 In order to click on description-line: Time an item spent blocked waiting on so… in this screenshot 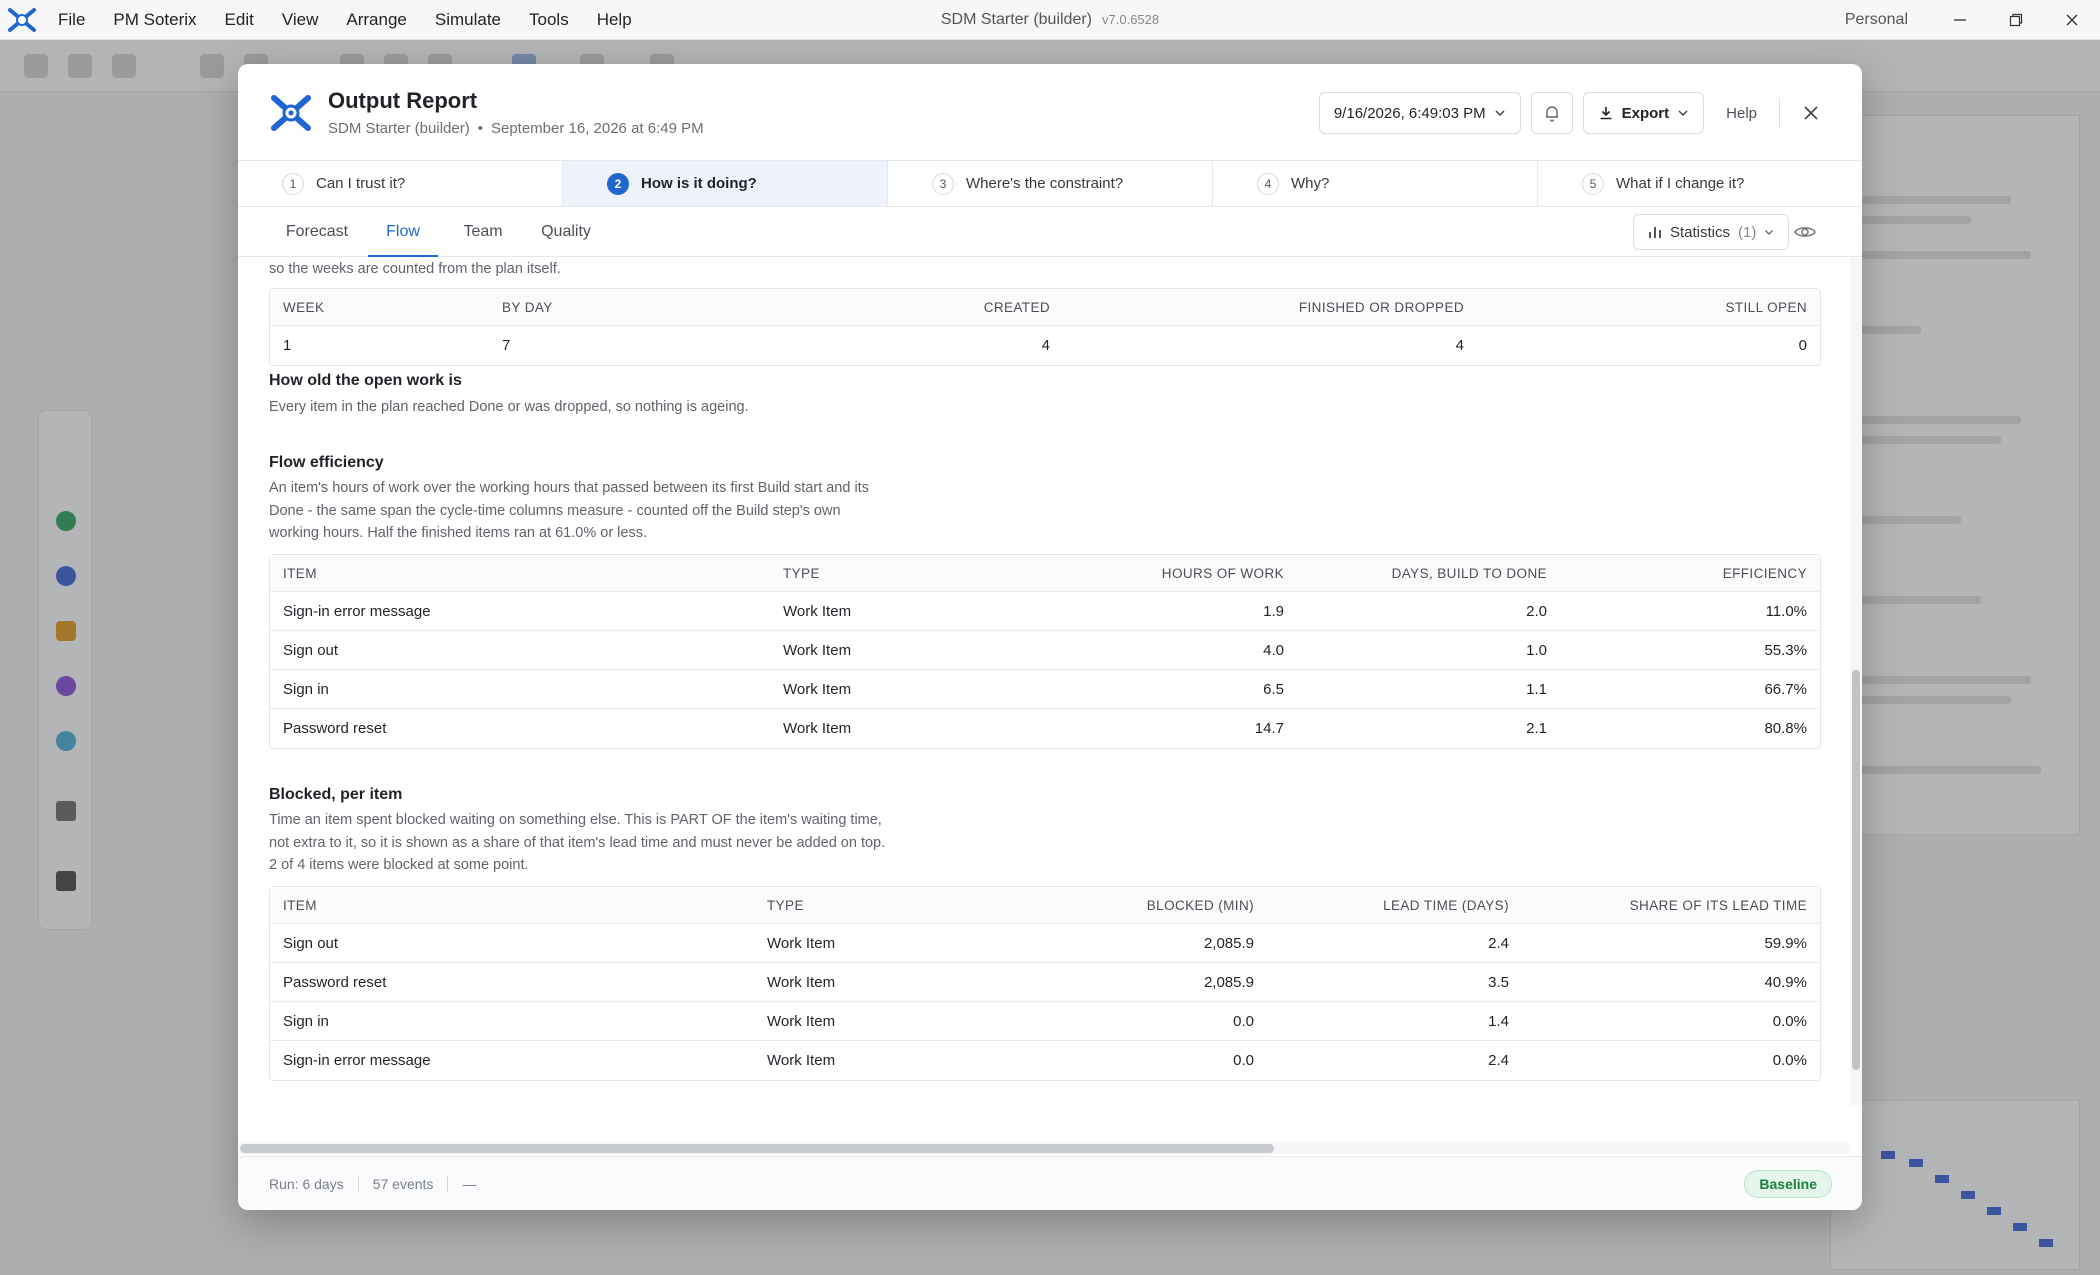, I will do `click(575, 820)`.